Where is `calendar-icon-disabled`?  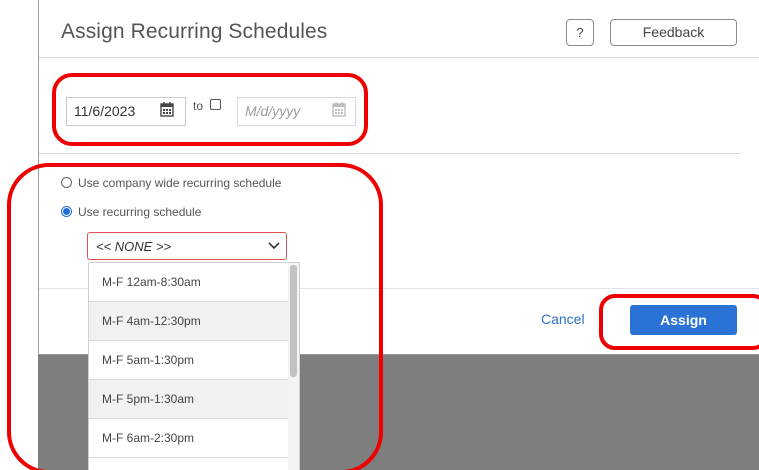 calendar-icon-disabled is located at coordinates (339, 109).